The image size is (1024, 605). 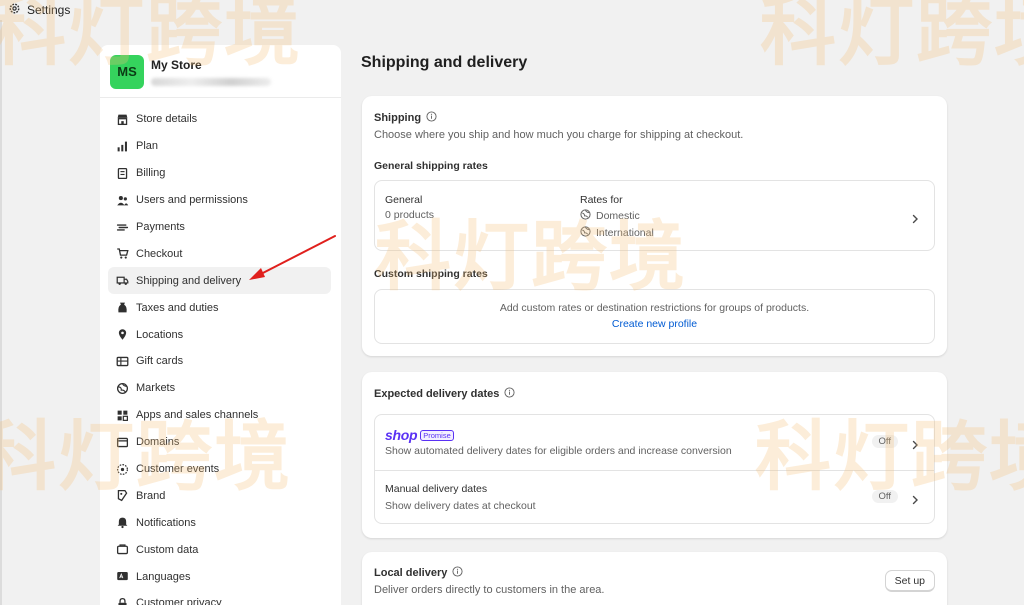 I want to click on sidebar-item-label: Plan, so click(x=147, y=146).